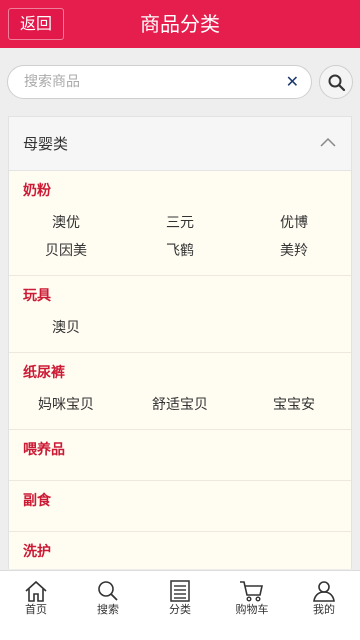 The image size is (360, 640). I want to click on search-bar: ✕, so click(180, 81).